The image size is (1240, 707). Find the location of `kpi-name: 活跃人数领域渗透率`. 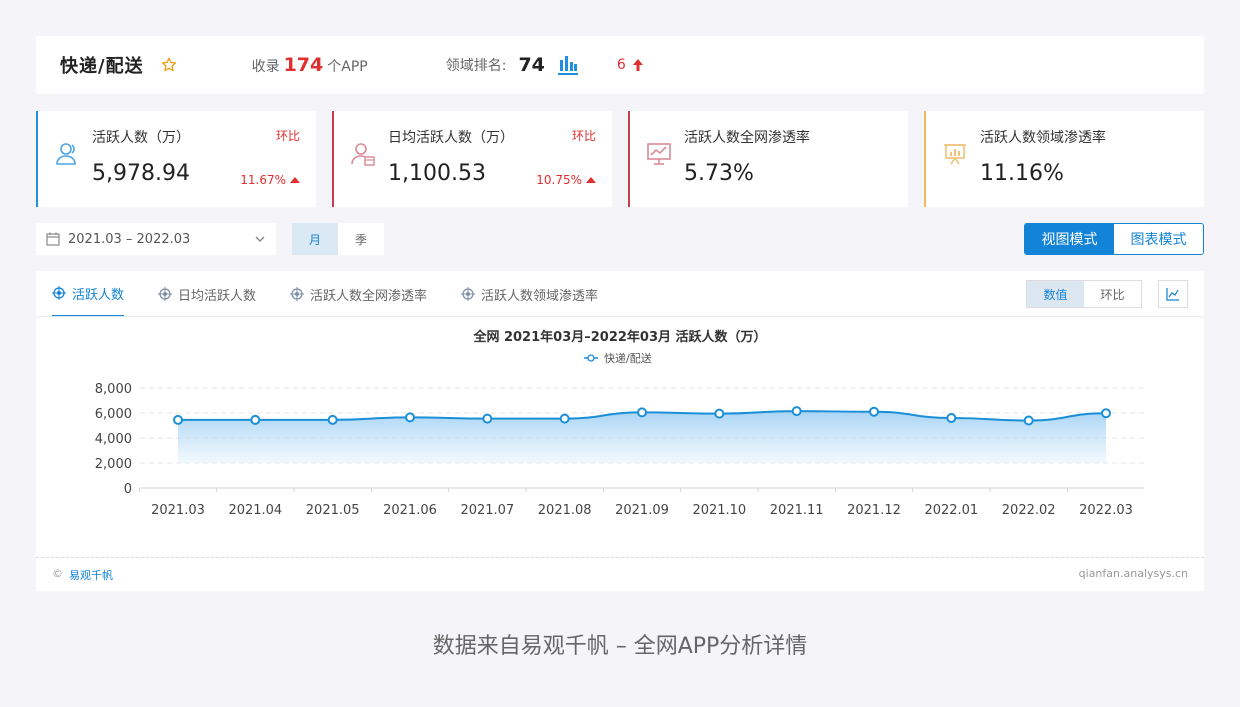

kpi-name: 活跃人数领域渗透率 is located at coordinates (1043, 137).